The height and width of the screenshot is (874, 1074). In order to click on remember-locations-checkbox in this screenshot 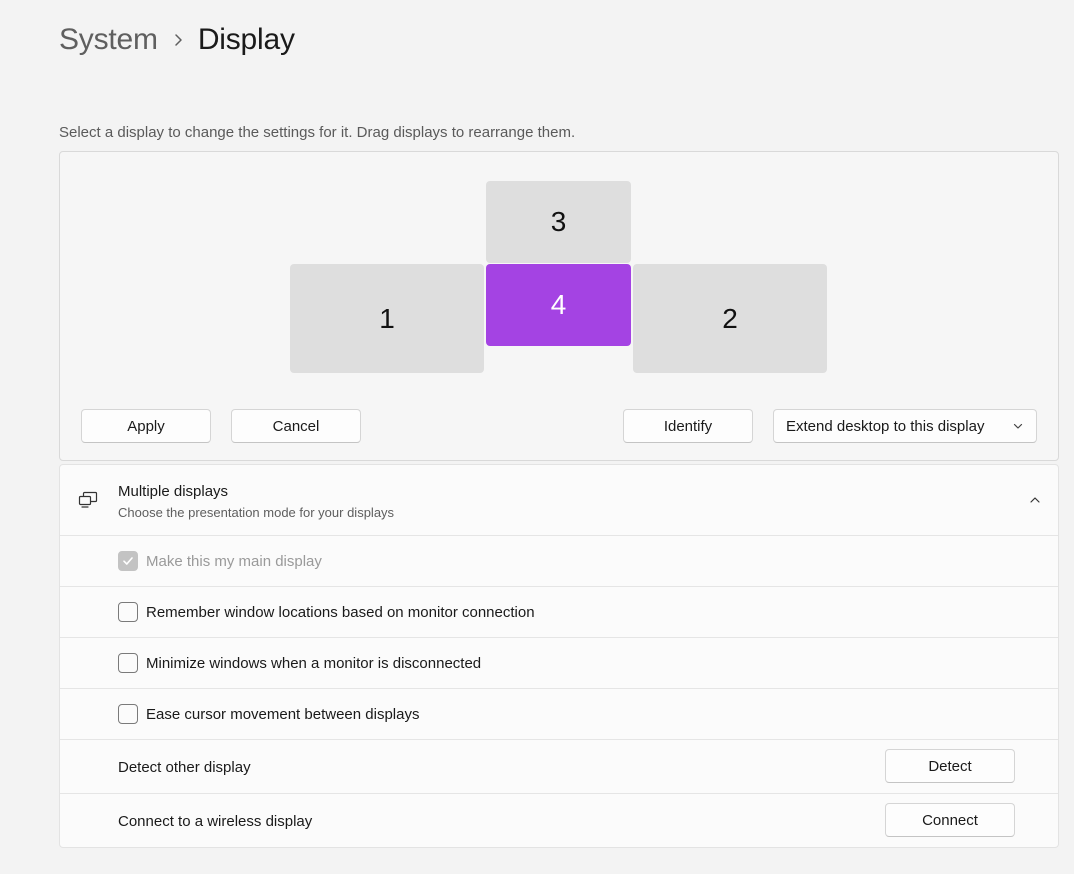, I will do `click(128, 612)`.